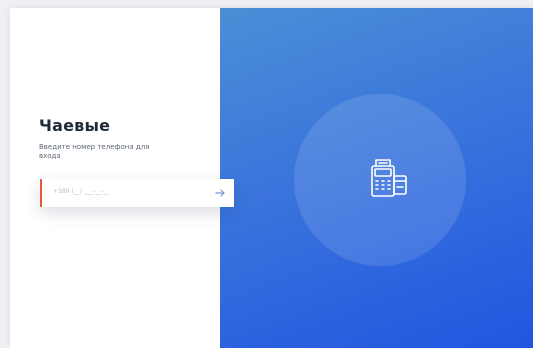 Image resolution: width=533 pixels, height=348 pixels. I want to click on payment-terminal-icon, so click(389, 178).